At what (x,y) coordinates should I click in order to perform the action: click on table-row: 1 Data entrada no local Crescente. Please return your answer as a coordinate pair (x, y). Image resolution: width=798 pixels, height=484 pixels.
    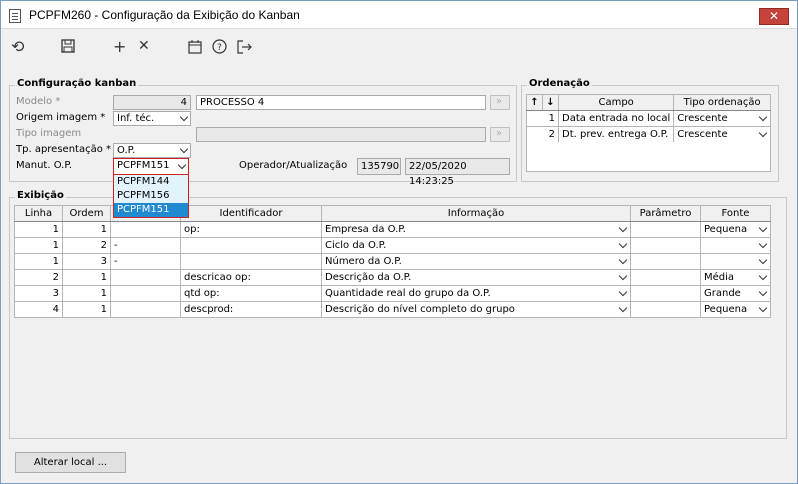
    Looking at the image, I should click on (648, 118).